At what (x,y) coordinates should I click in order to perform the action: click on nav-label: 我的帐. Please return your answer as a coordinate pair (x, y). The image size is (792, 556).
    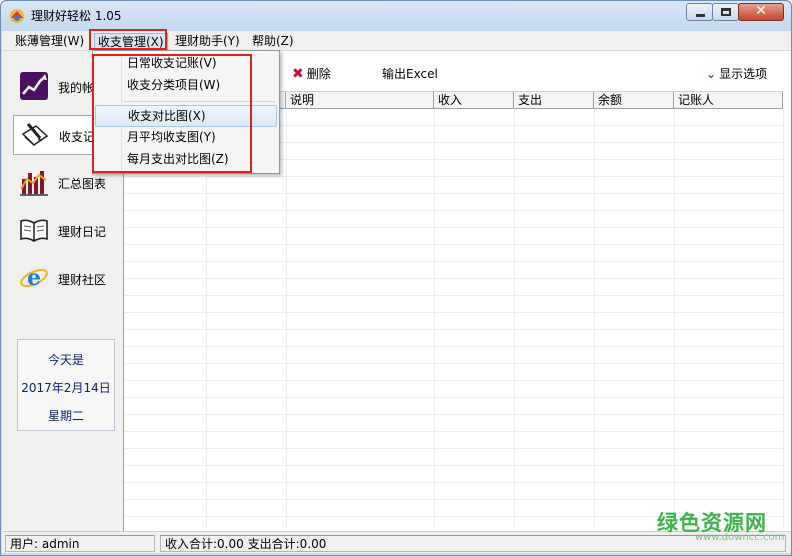
    Looking at the image, I should click on (76, 88).